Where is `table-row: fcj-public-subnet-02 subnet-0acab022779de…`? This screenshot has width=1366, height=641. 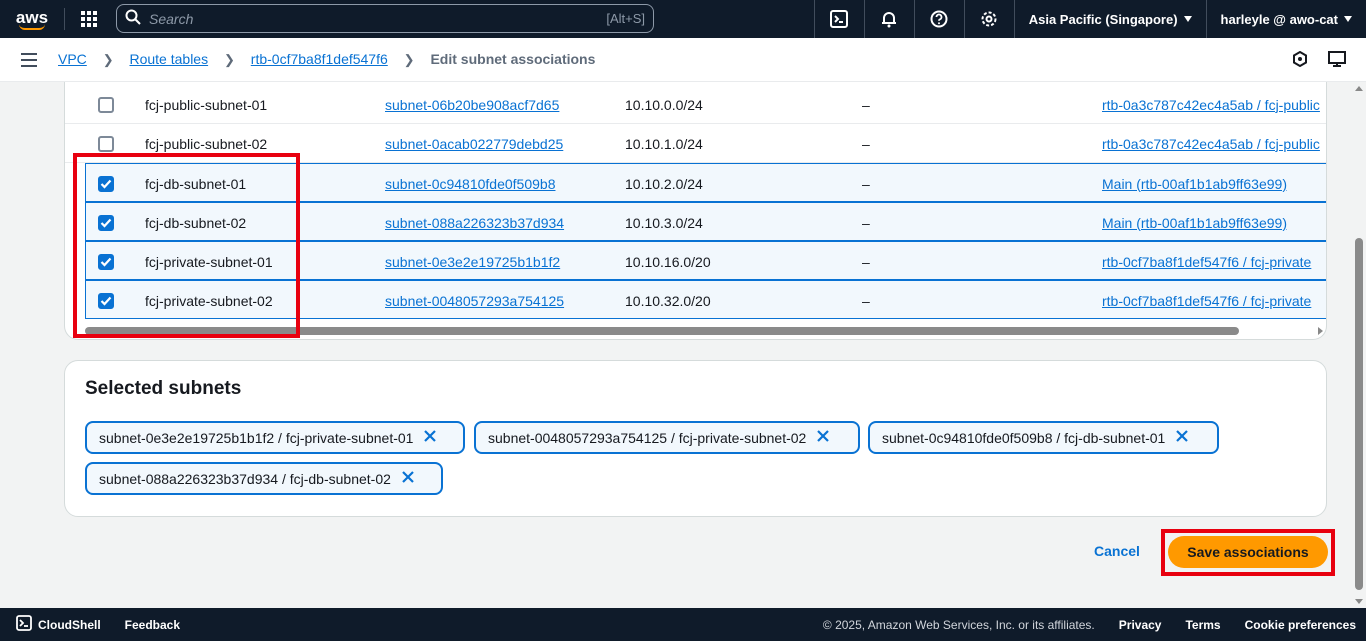
table-row: fcj-public-subnet-02 subnet-0acab022779de… is located at coordinates (695, 143).